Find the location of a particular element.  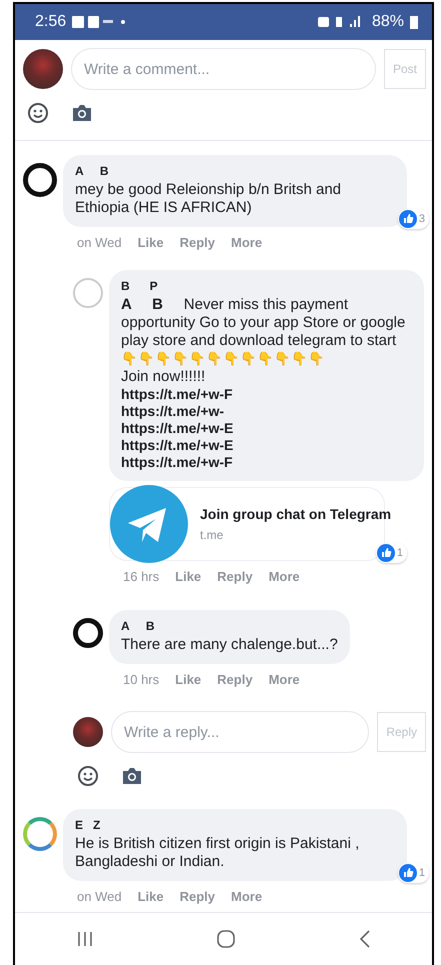

like-count-badge: 3 is located at coordinates (413, 219).